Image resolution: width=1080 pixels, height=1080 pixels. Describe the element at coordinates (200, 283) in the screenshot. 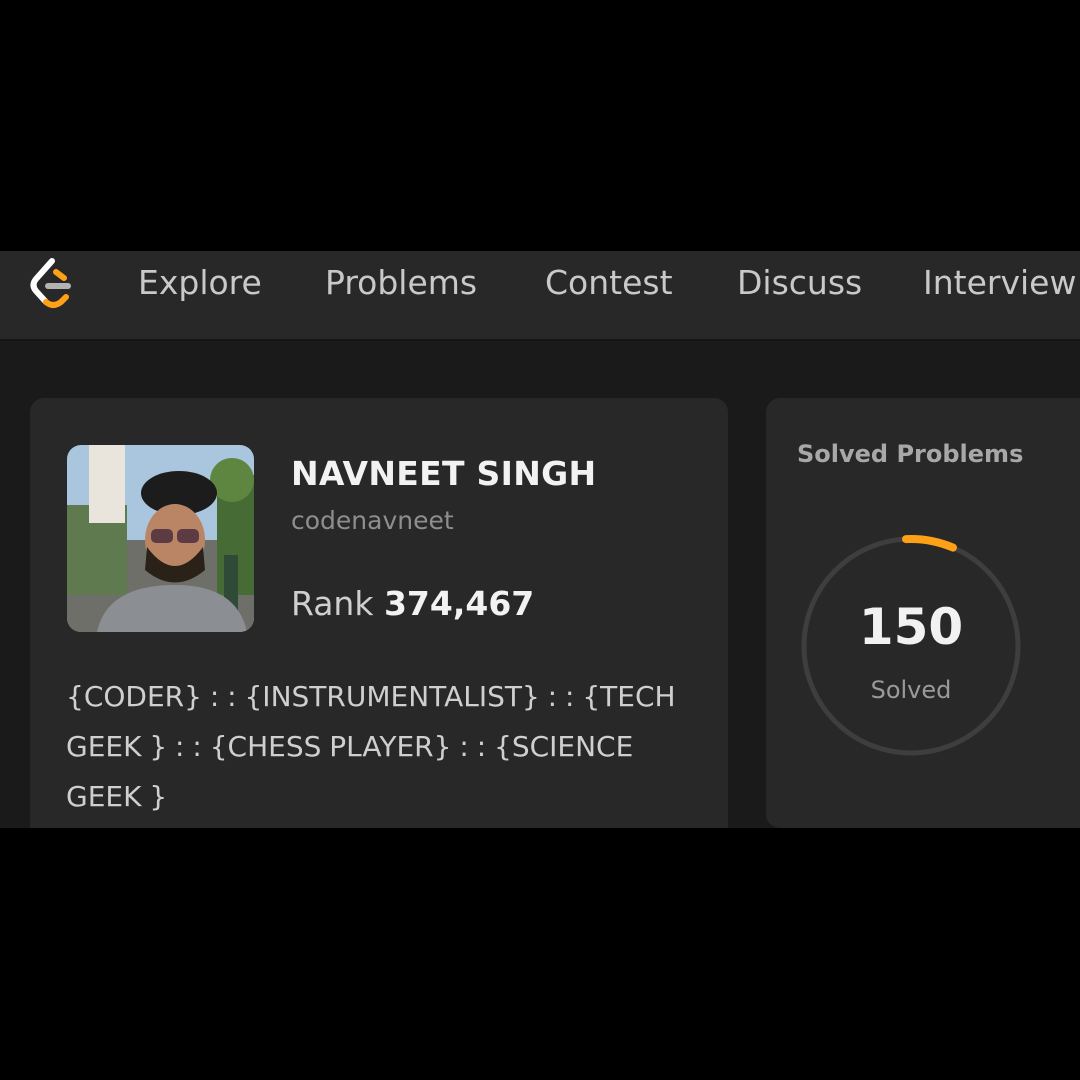

I see `nav-explore: Explore` at that location.